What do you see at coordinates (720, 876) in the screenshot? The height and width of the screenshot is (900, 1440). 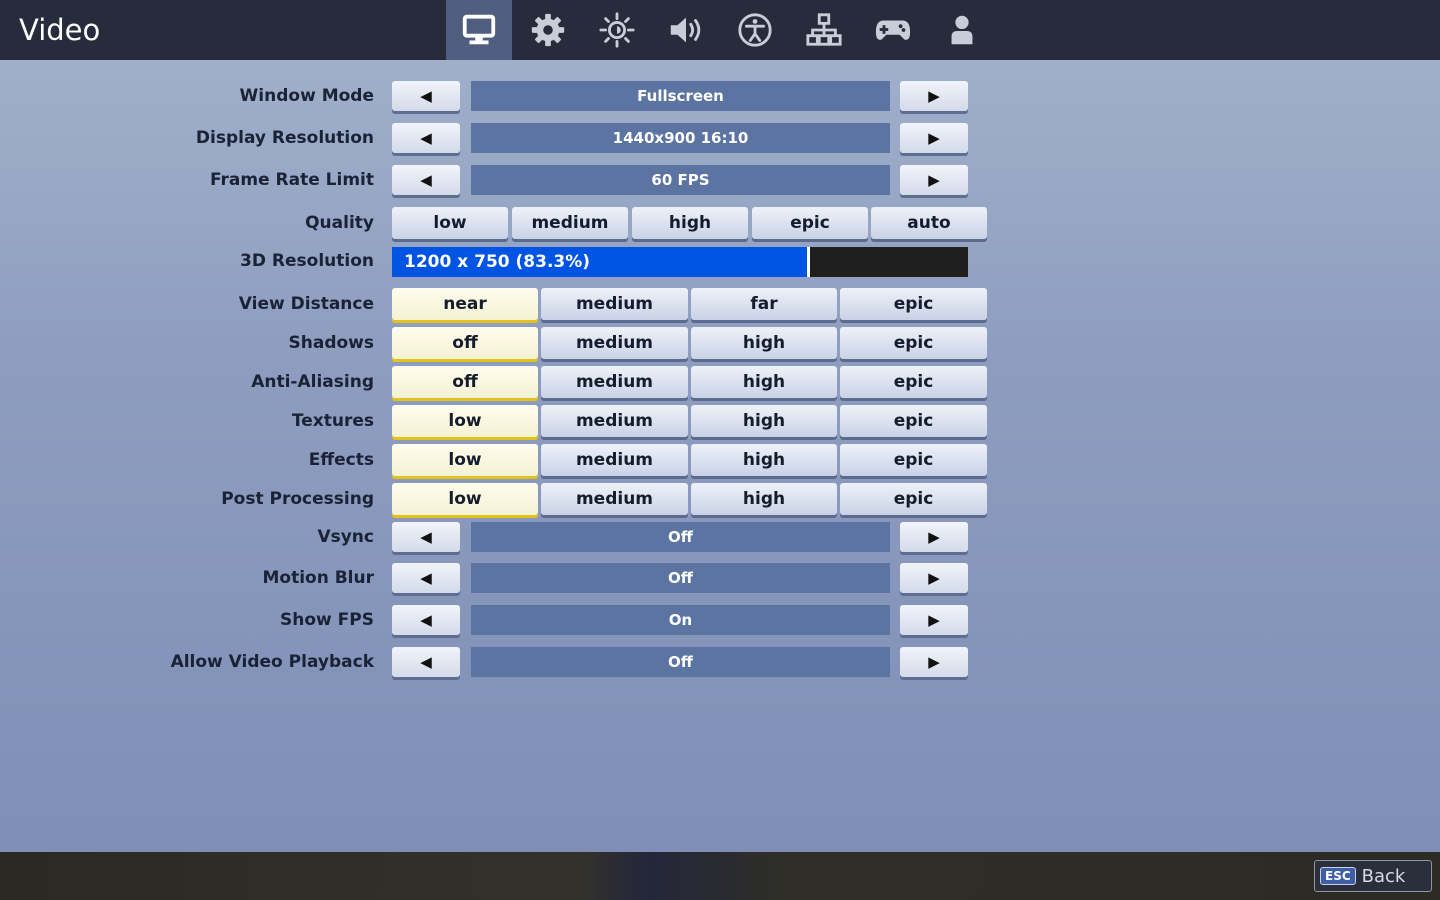 I see `bottom-bar` at bounding box center [720, 876].